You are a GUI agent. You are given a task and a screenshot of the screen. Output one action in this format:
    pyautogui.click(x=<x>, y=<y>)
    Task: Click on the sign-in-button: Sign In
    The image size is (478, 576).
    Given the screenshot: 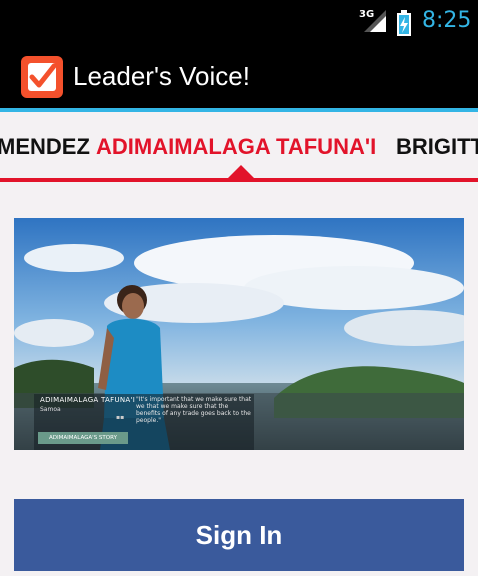 What is the action you would take?
    pyautogui.click(x=239, y=535)
    